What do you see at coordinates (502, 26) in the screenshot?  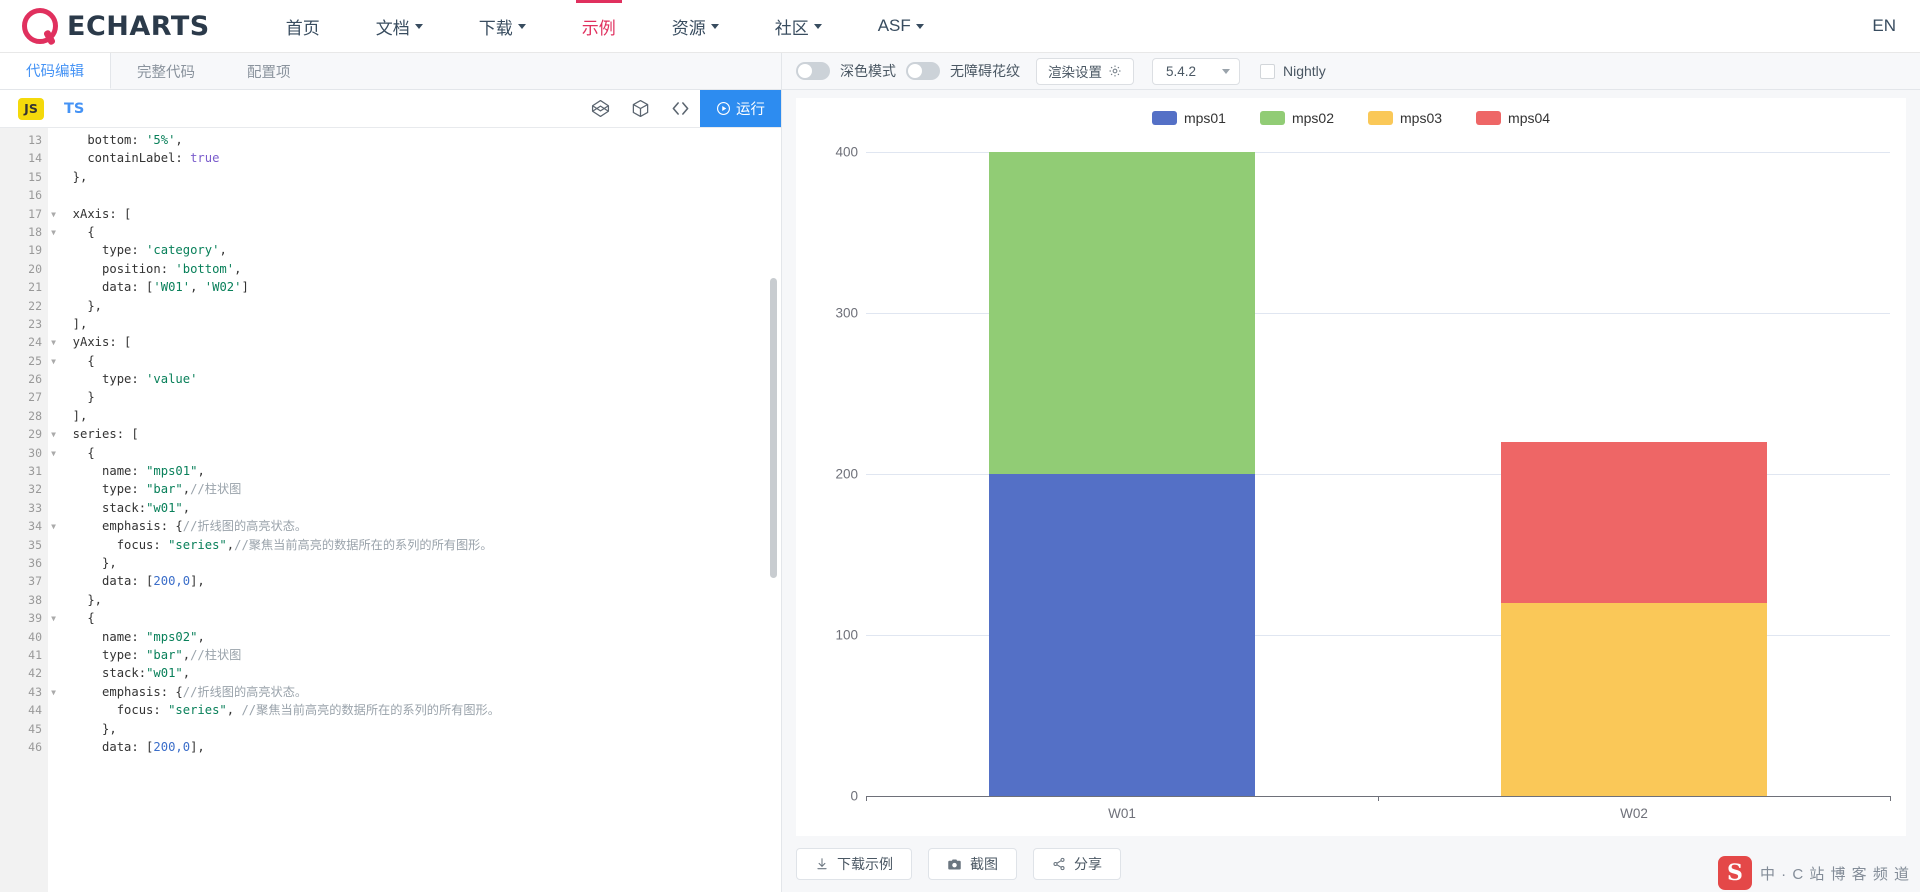 I see `nav-item-2: 下载` at bounding box center [502, 26].